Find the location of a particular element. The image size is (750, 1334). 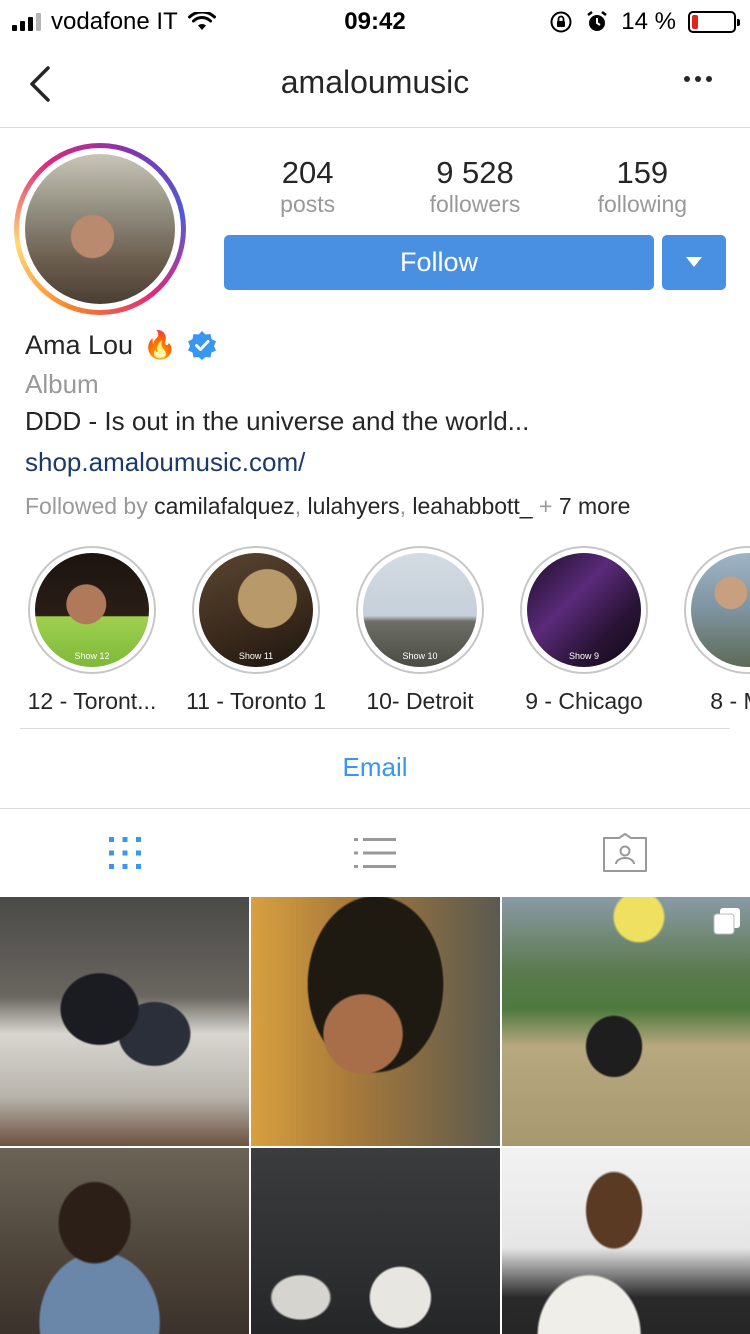

status-bar: vodafone IT 09:42 14 % is located at coordinates (375, 20).